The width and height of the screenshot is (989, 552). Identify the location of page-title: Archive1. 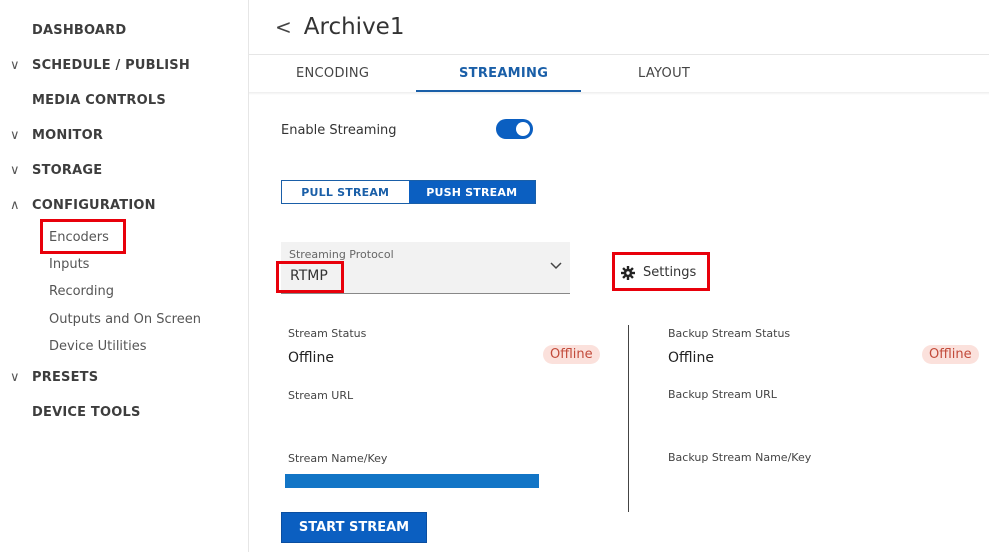
(354, 27).